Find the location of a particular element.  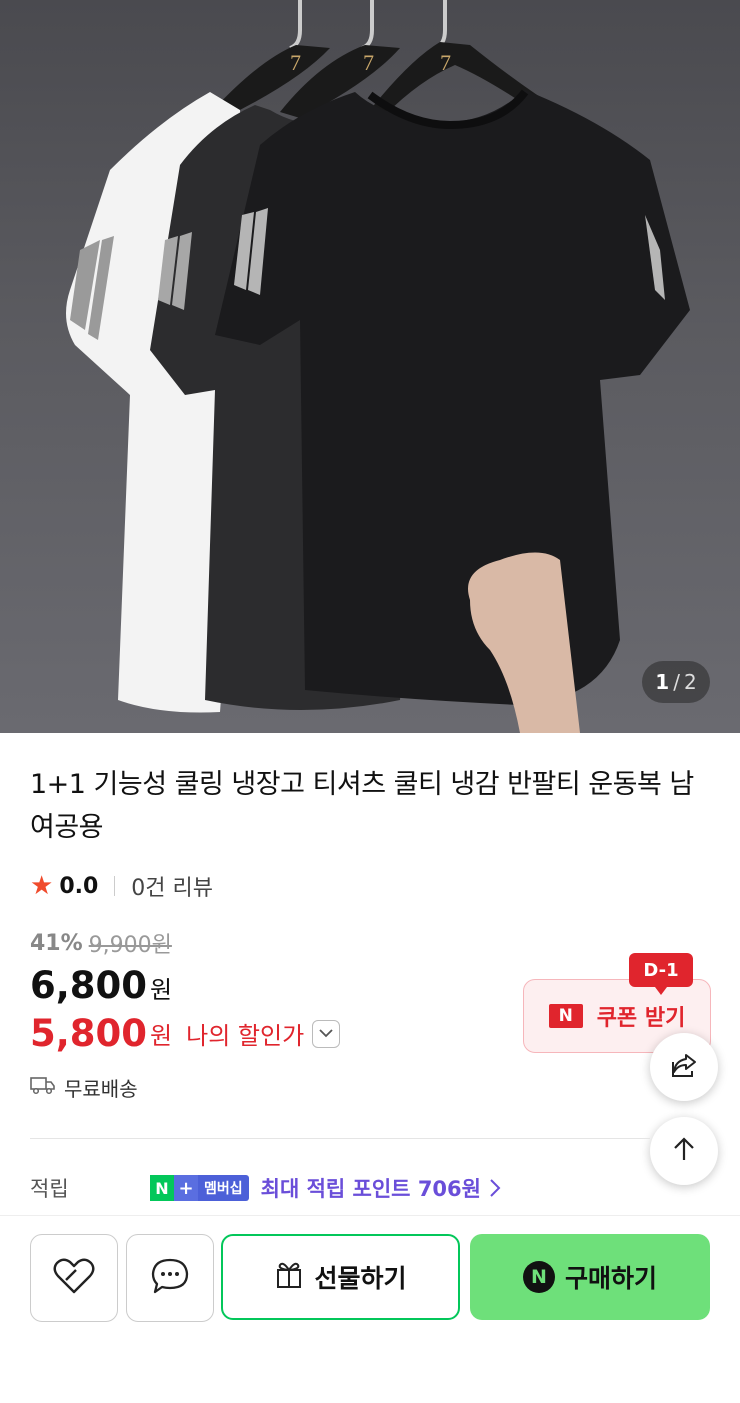

buy-button: N 구매하기 is located at coordinates (590, 1277).